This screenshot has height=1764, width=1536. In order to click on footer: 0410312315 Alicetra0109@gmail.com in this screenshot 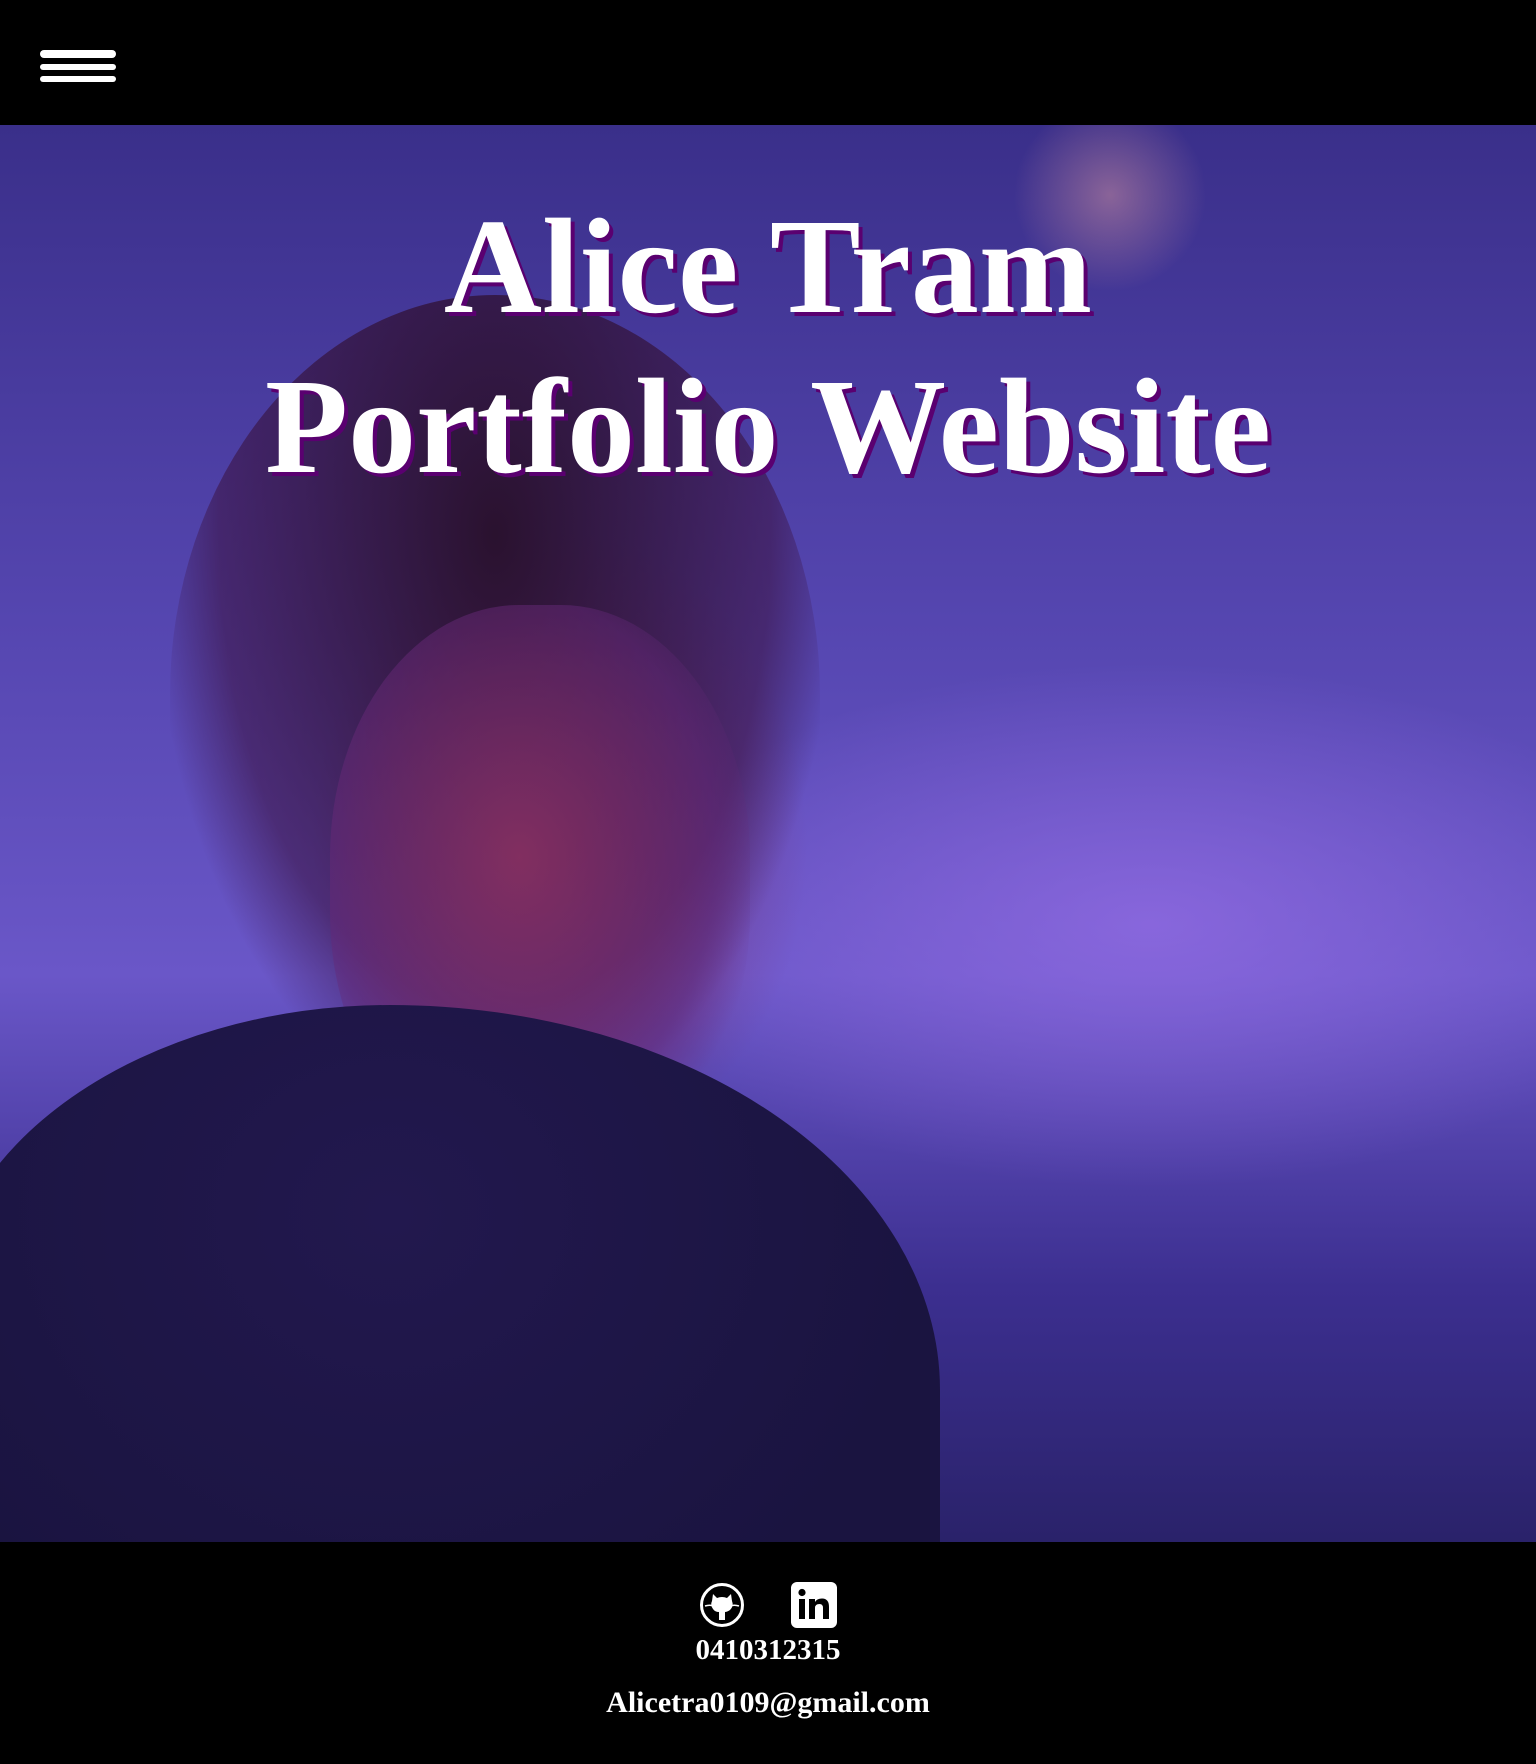, I will do `click(768, 1653)`.